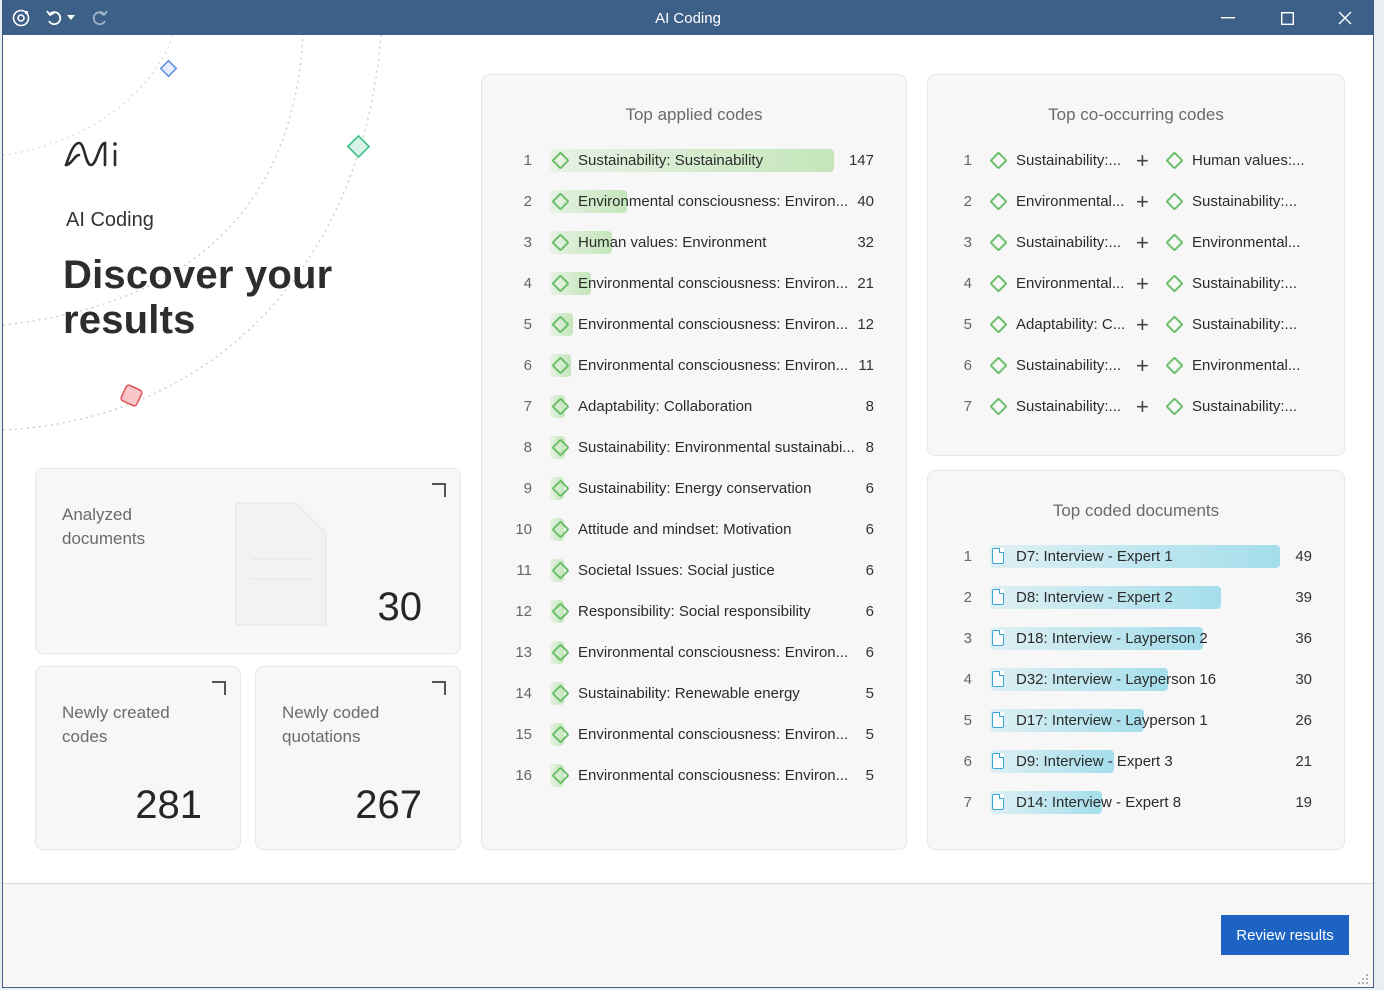 The width and height of the screenshot is (1384, 990). I want to click on applied-code-row: 7 Adaptability: Collaboration 8, so click(694, 407).